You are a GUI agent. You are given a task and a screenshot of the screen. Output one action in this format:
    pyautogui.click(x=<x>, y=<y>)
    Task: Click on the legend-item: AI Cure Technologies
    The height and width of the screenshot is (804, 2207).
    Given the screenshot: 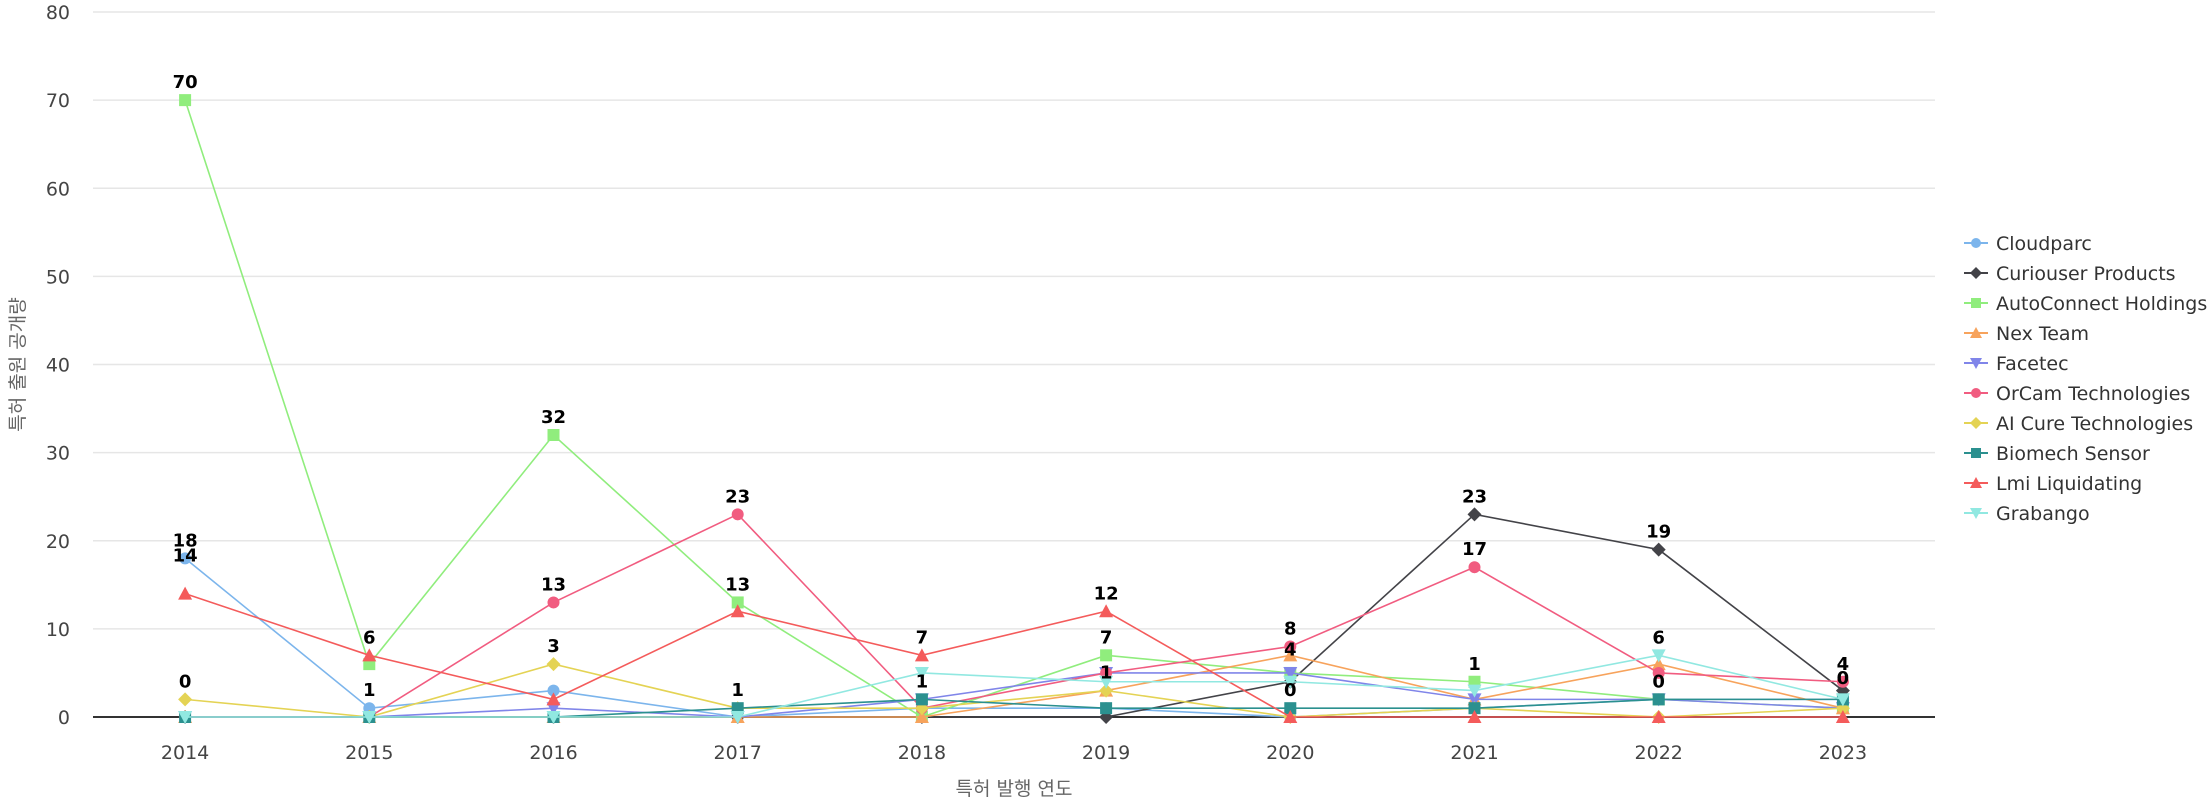 What is the action you would take?
    pyautogui.click(x=2078, y=424)
    